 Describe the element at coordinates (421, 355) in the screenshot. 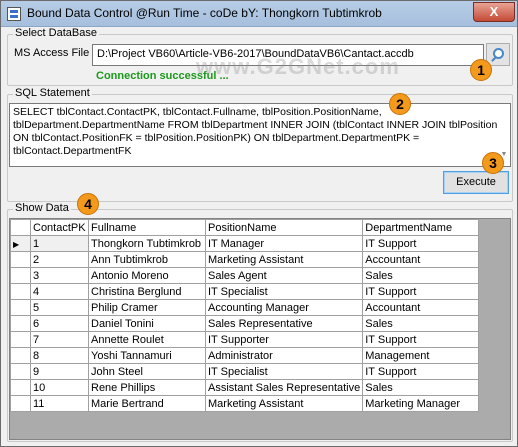

I see `table-cell: Management` at that location.